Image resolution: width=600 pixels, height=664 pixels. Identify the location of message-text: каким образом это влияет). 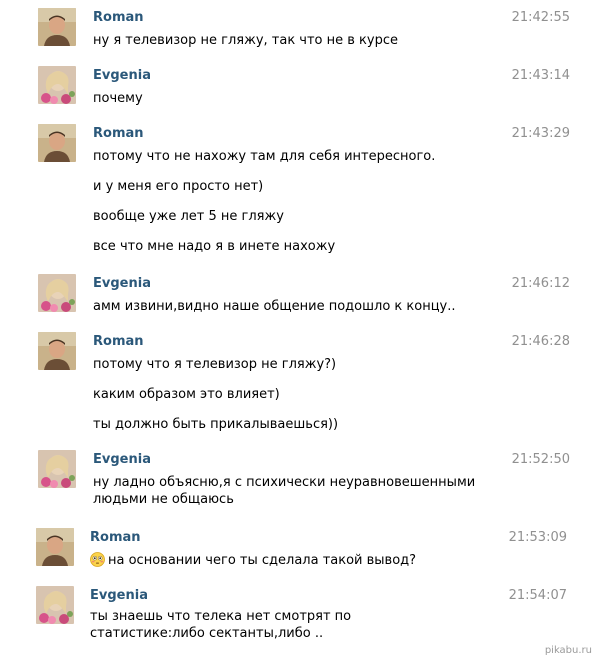
(186, 394).